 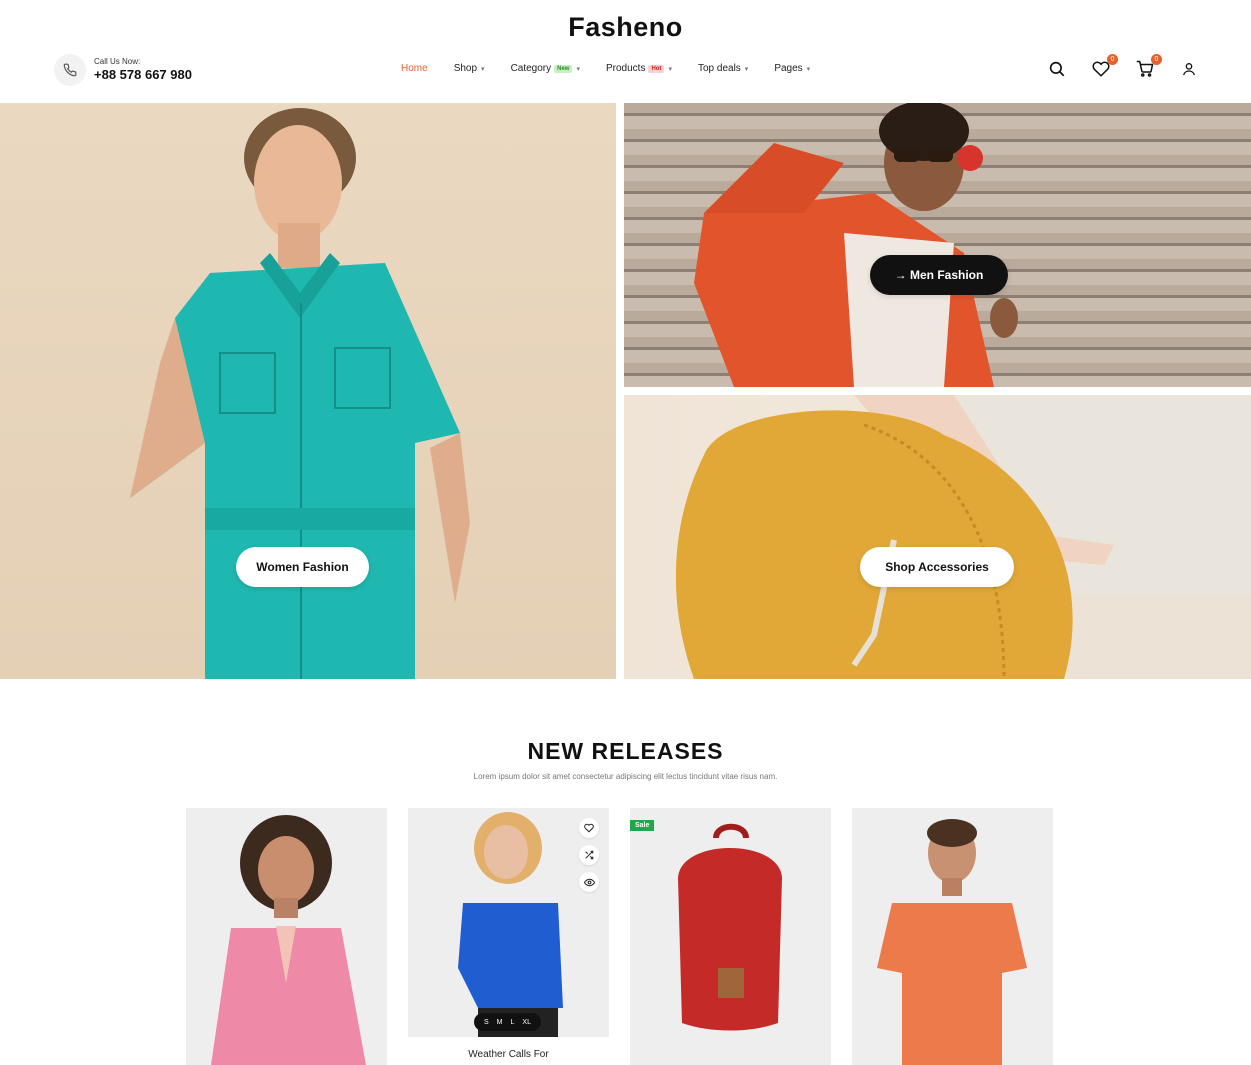 I want to click on new-tag: New, so click(x=563, y=68).